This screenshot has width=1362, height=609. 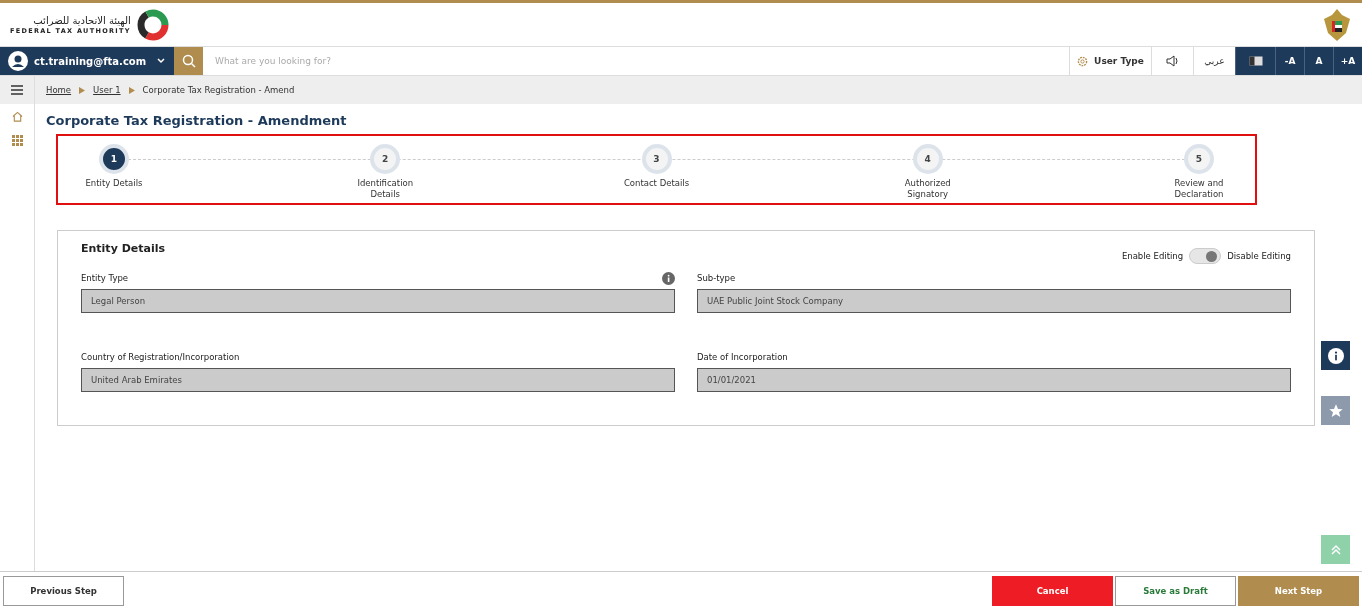 I want to click on chevron-down-icon, so click(x=161, y=61).